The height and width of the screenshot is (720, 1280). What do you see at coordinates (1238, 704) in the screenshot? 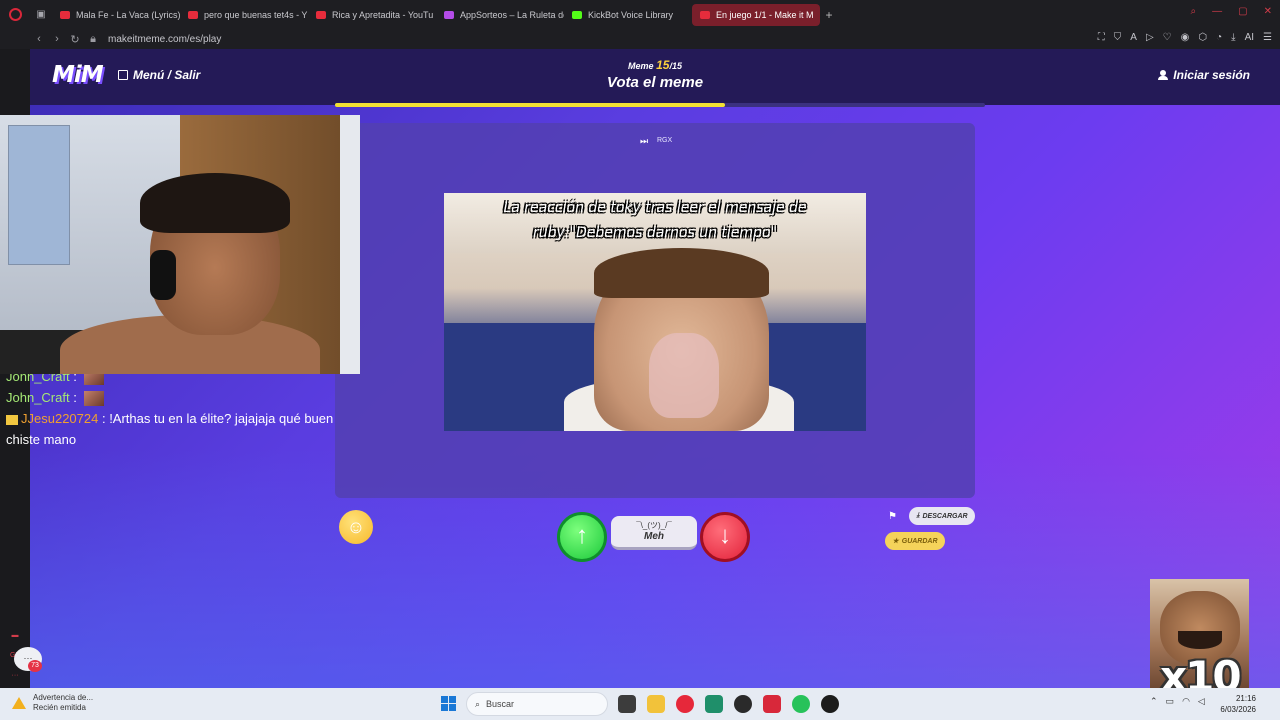
I see `taskbar-clock: 21:16 6/03/2026` at bounding box center [1238, 704].